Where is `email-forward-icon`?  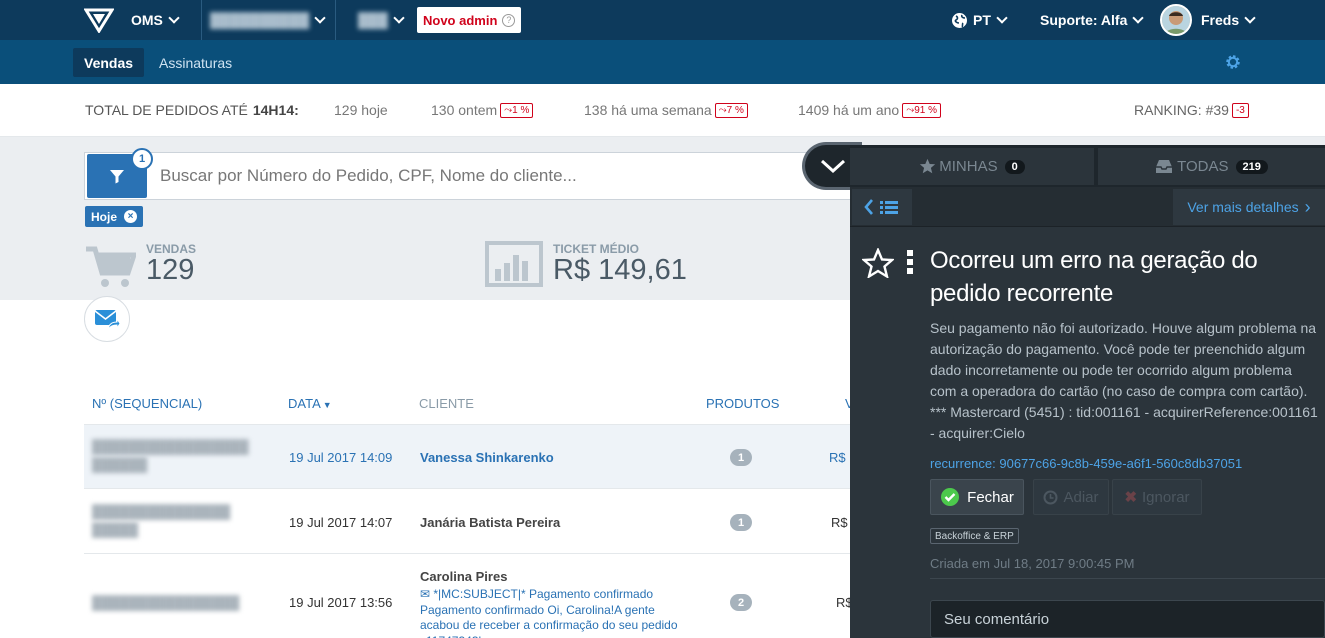
email-forward-icon is located at coordinates (107, 320).